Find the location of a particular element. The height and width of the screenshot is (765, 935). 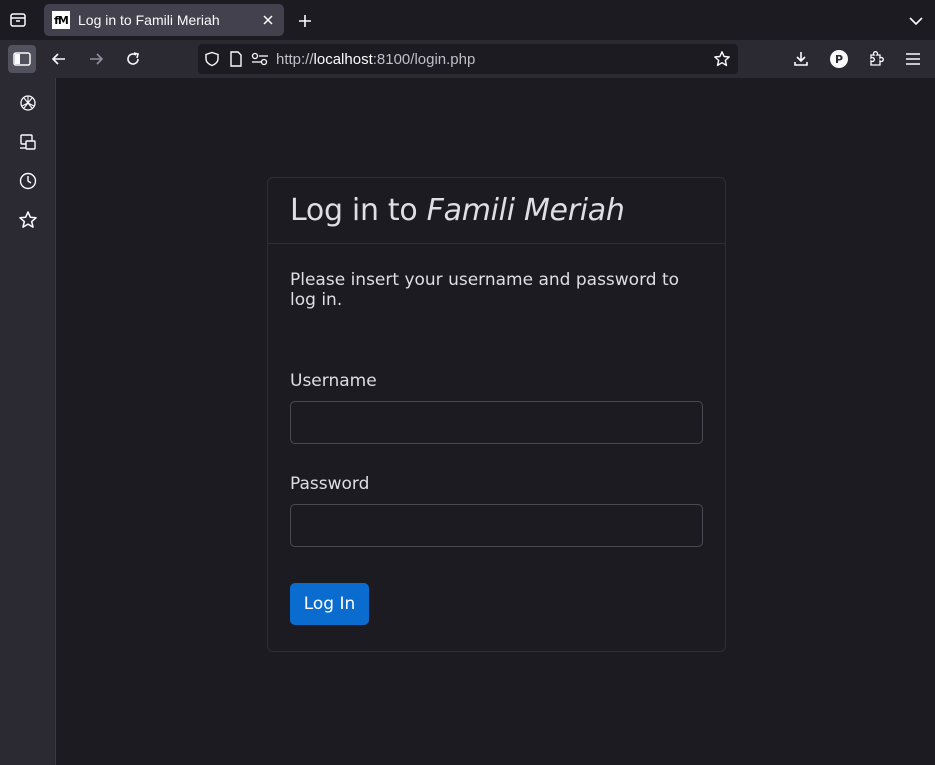

sidebar-toggle-button is located at coordinates (22, 59).